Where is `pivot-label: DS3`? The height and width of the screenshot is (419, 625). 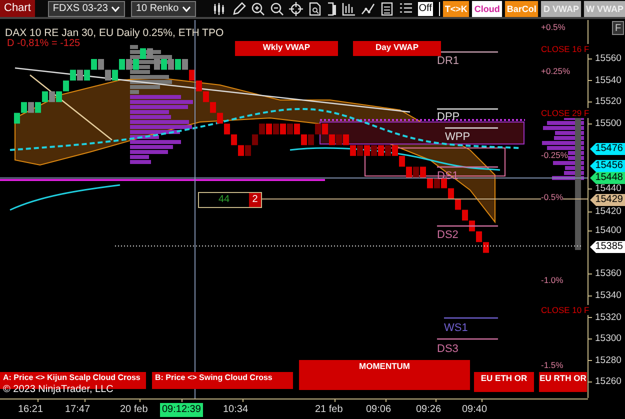
pivot-label: DS3 is located at coordinates (447, 349).